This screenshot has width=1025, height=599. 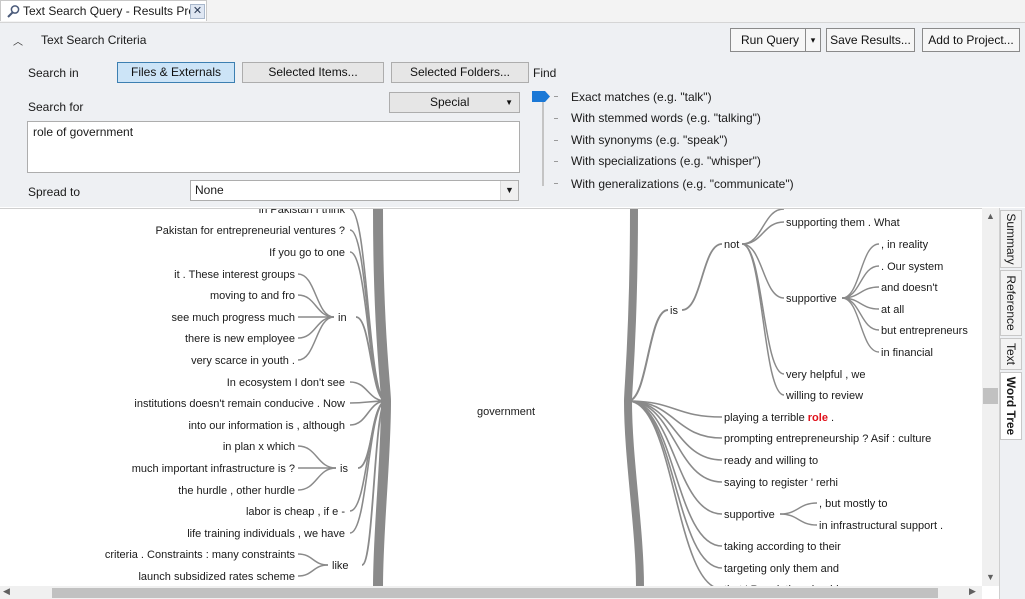 I want to click on right-leaf: saying to register ' rerhi, so click(x=781, y=483).